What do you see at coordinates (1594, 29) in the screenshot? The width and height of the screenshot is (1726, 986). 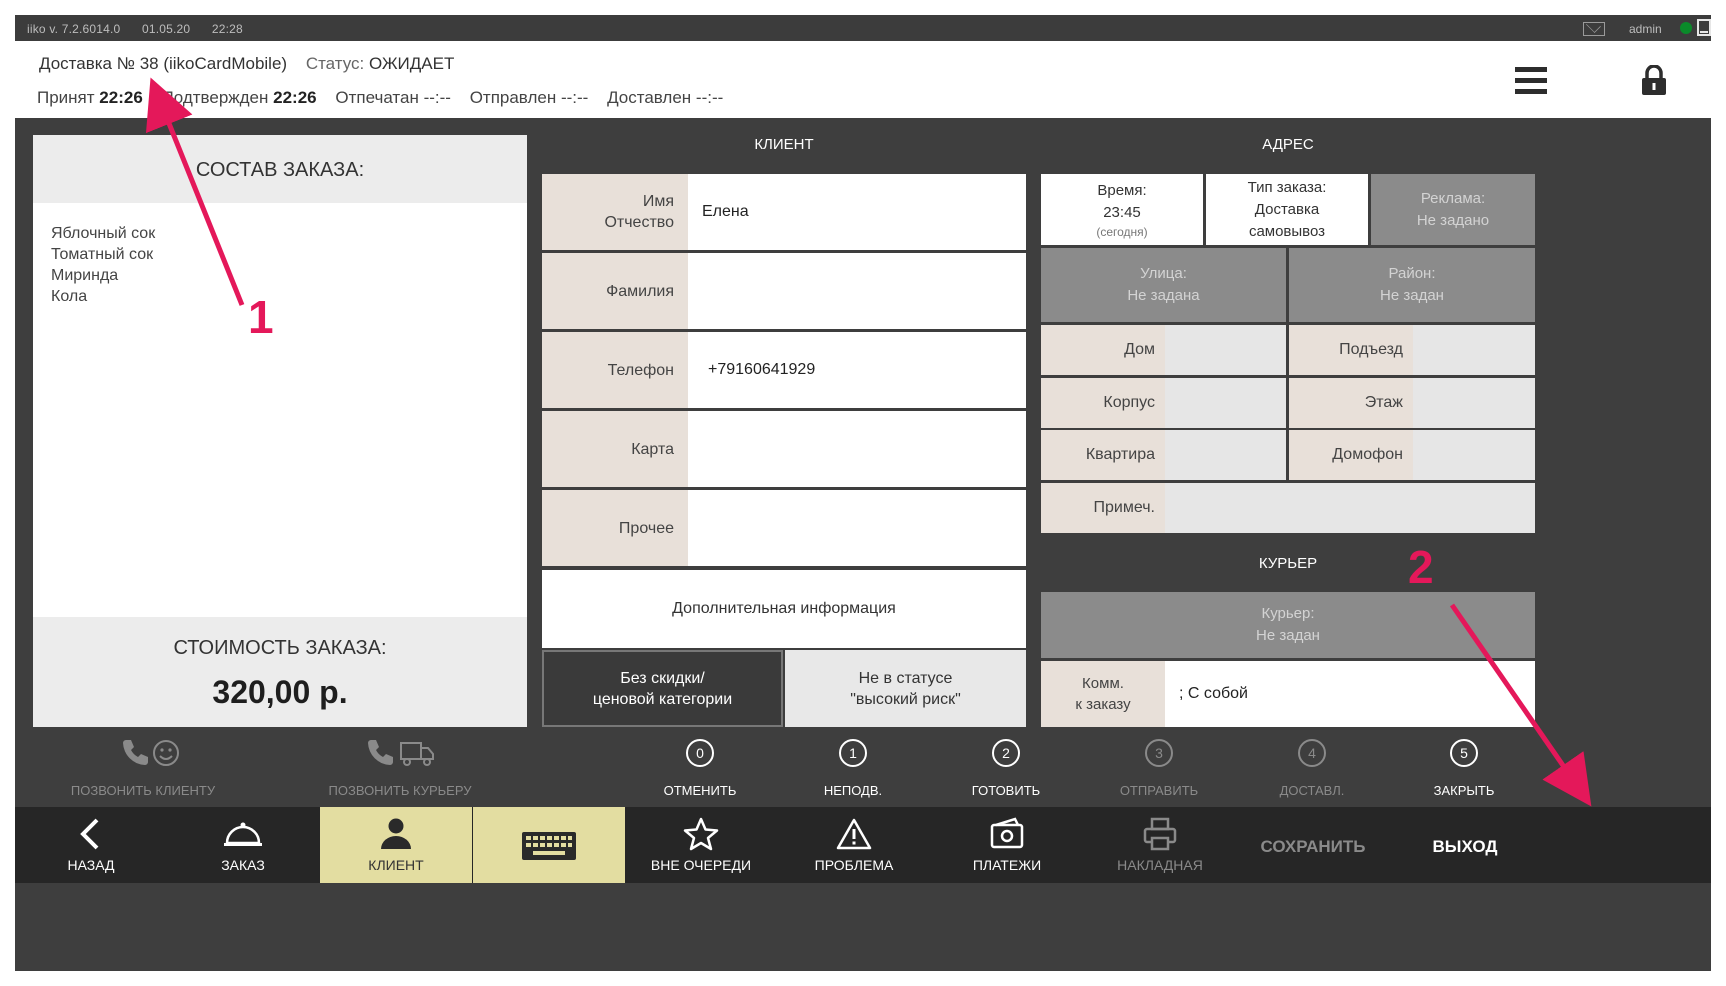 I see `mail-icon` at bounding box center [1594, 29].